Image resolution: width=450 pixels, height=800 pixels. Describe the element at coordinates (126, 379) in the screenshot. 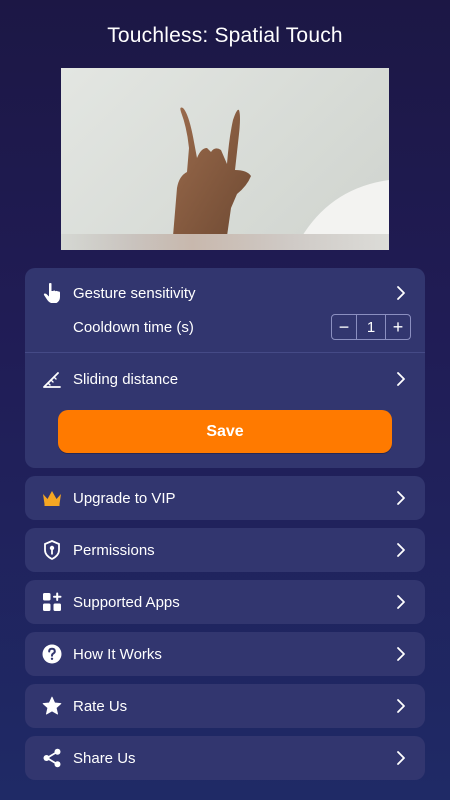

I see `sliding-distance-label: Sliding distance` at that location.